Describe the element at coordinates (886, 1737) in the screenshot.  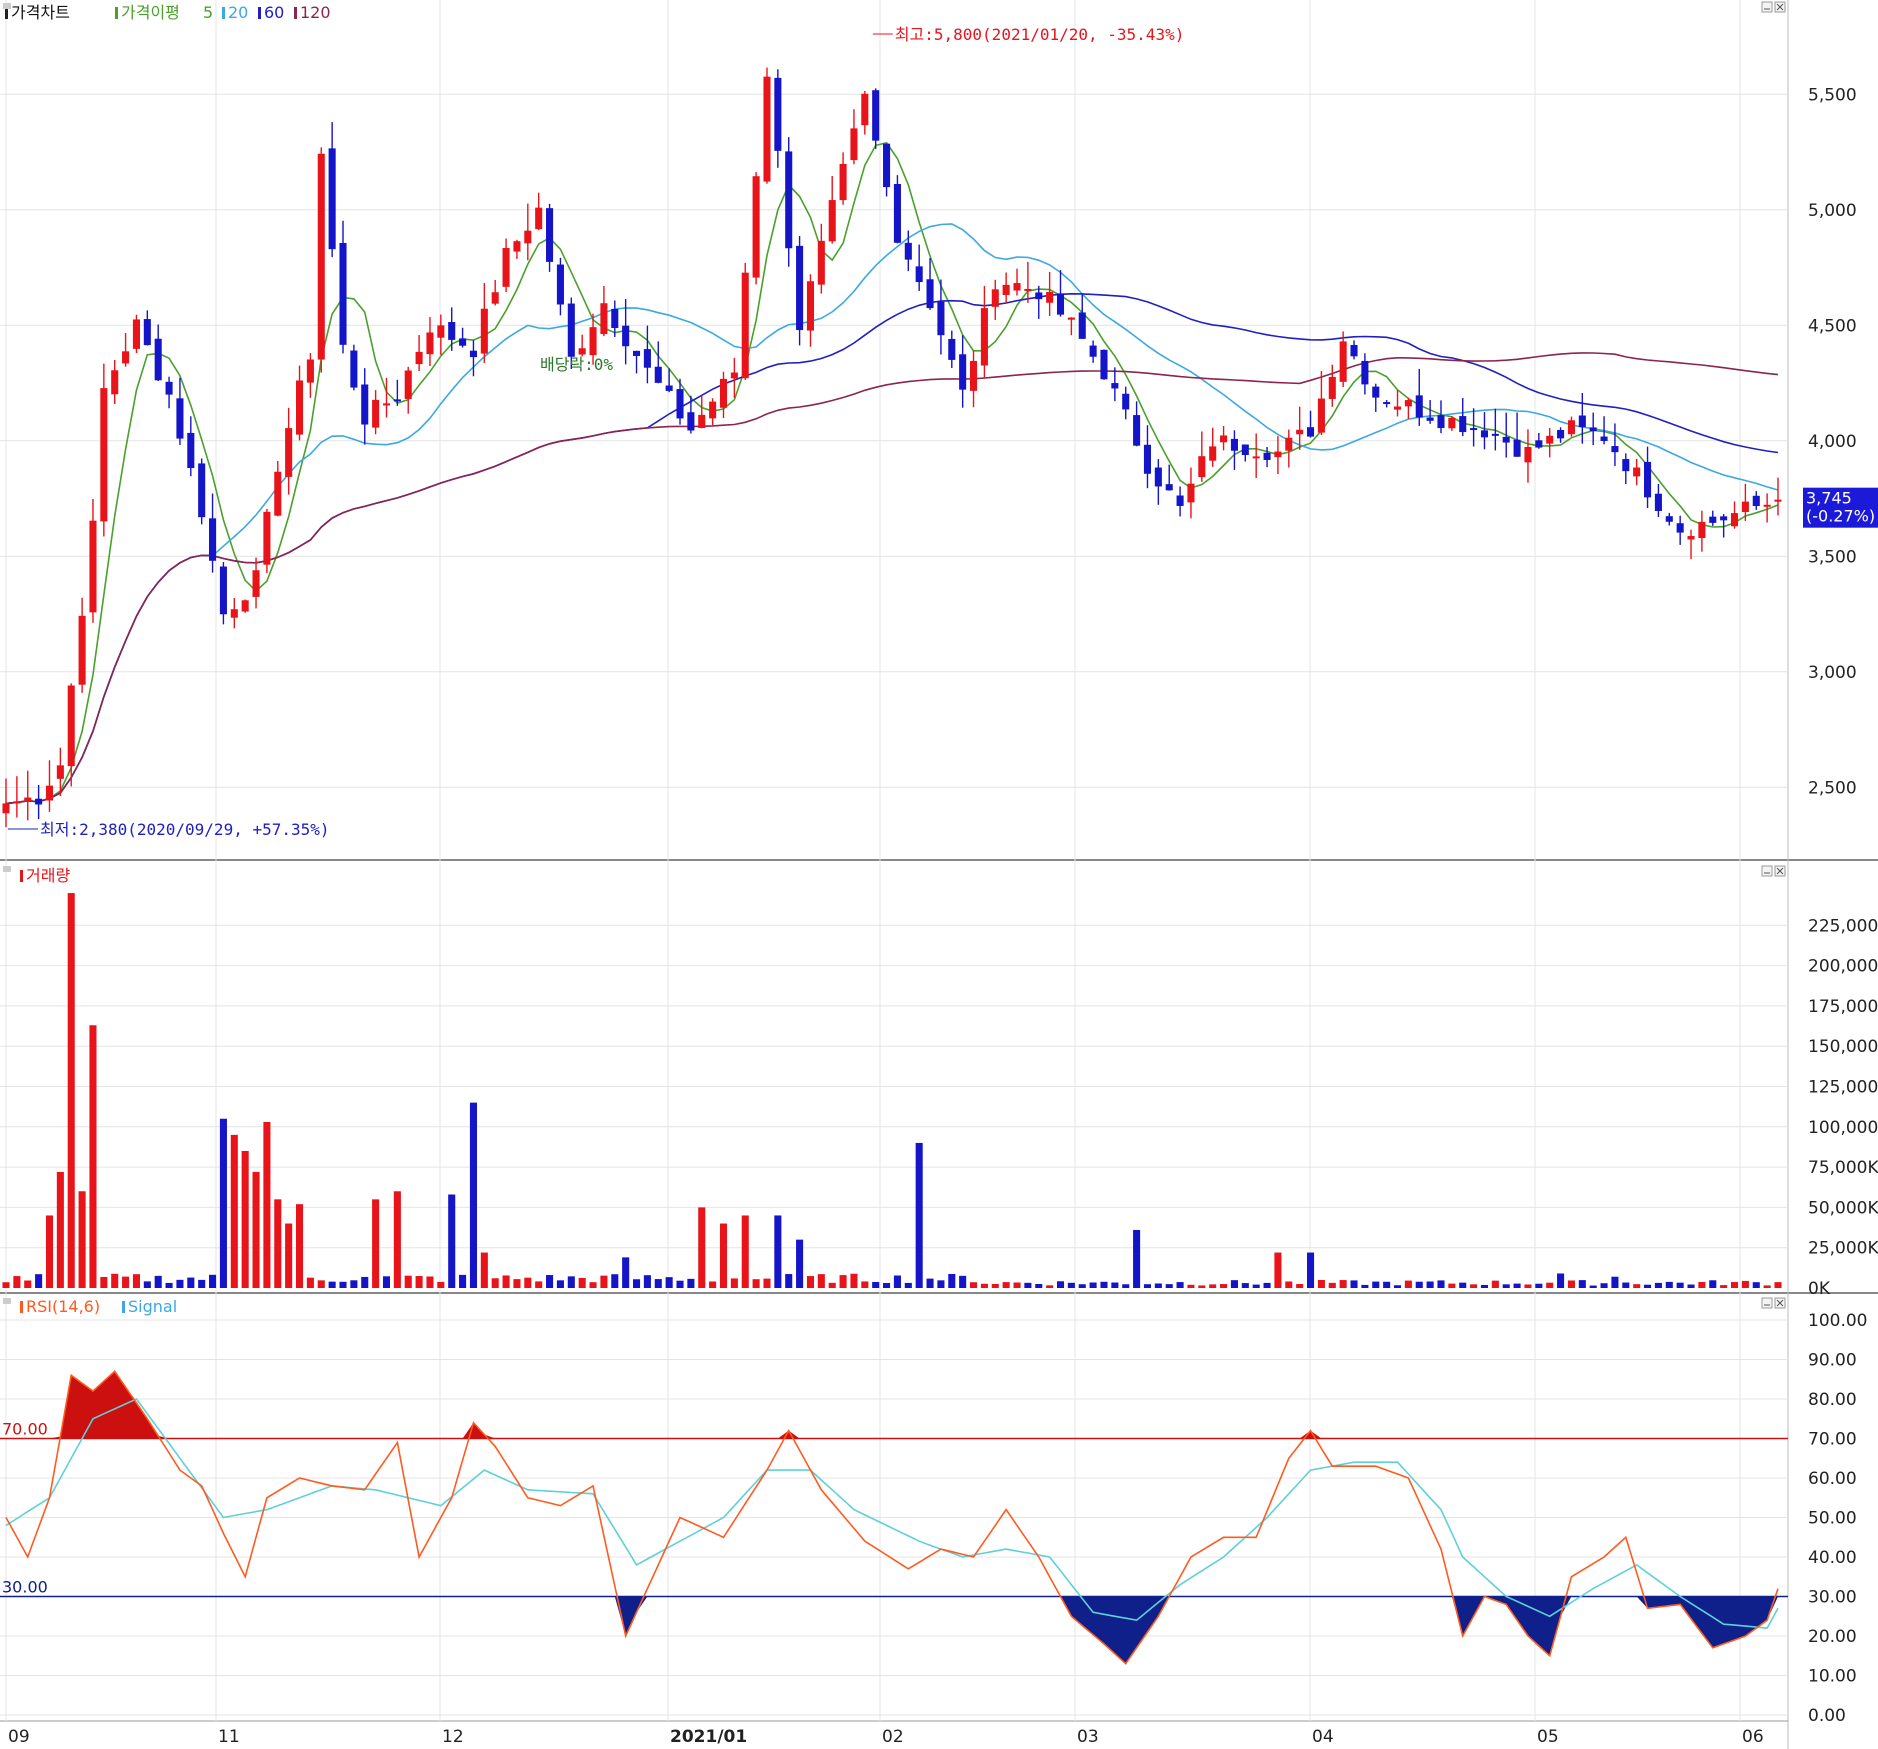
I see `x-axis-labels: 09 11 12 2021/01 02 03 04 05 06` at that location.